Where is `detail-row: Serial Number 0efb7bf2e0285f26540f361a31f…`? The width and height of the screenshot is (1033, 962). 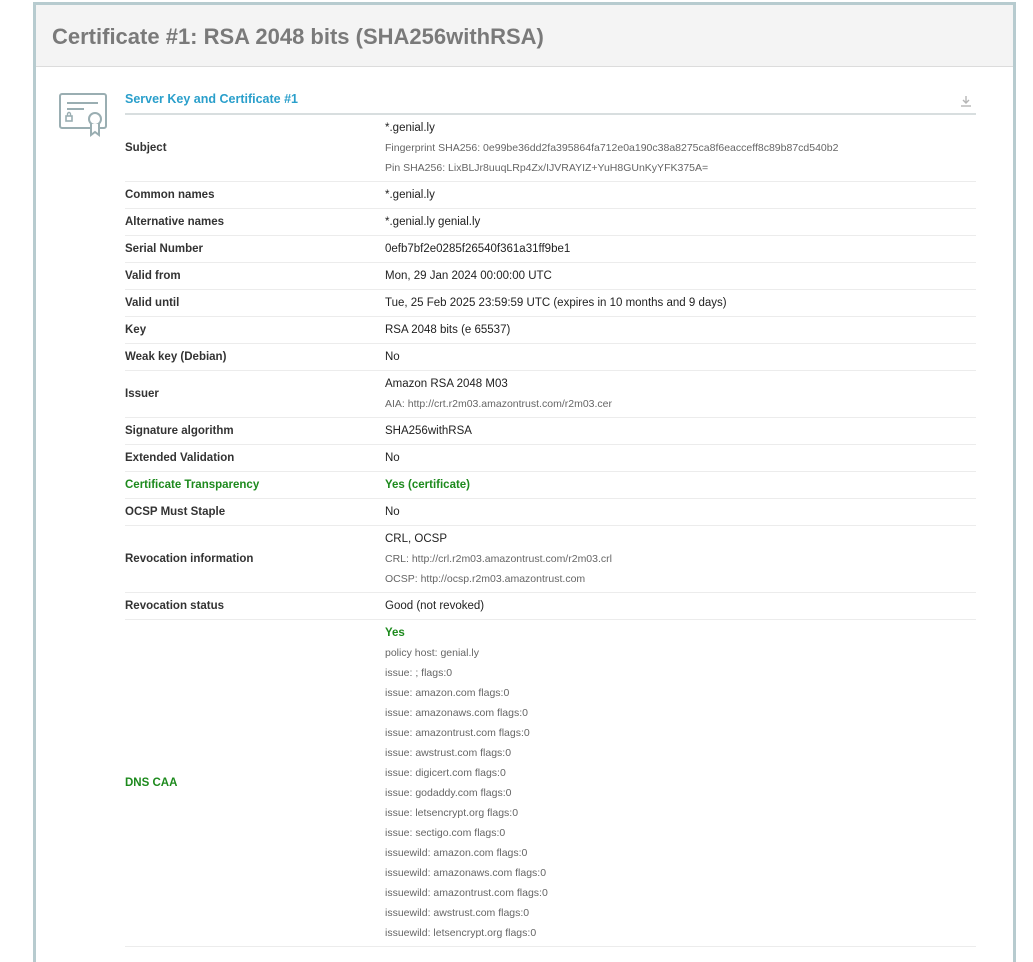 detail-row: Serial Number 0efb7bf2e0285f26540f361a31f… is located at coordinates (550, 249).